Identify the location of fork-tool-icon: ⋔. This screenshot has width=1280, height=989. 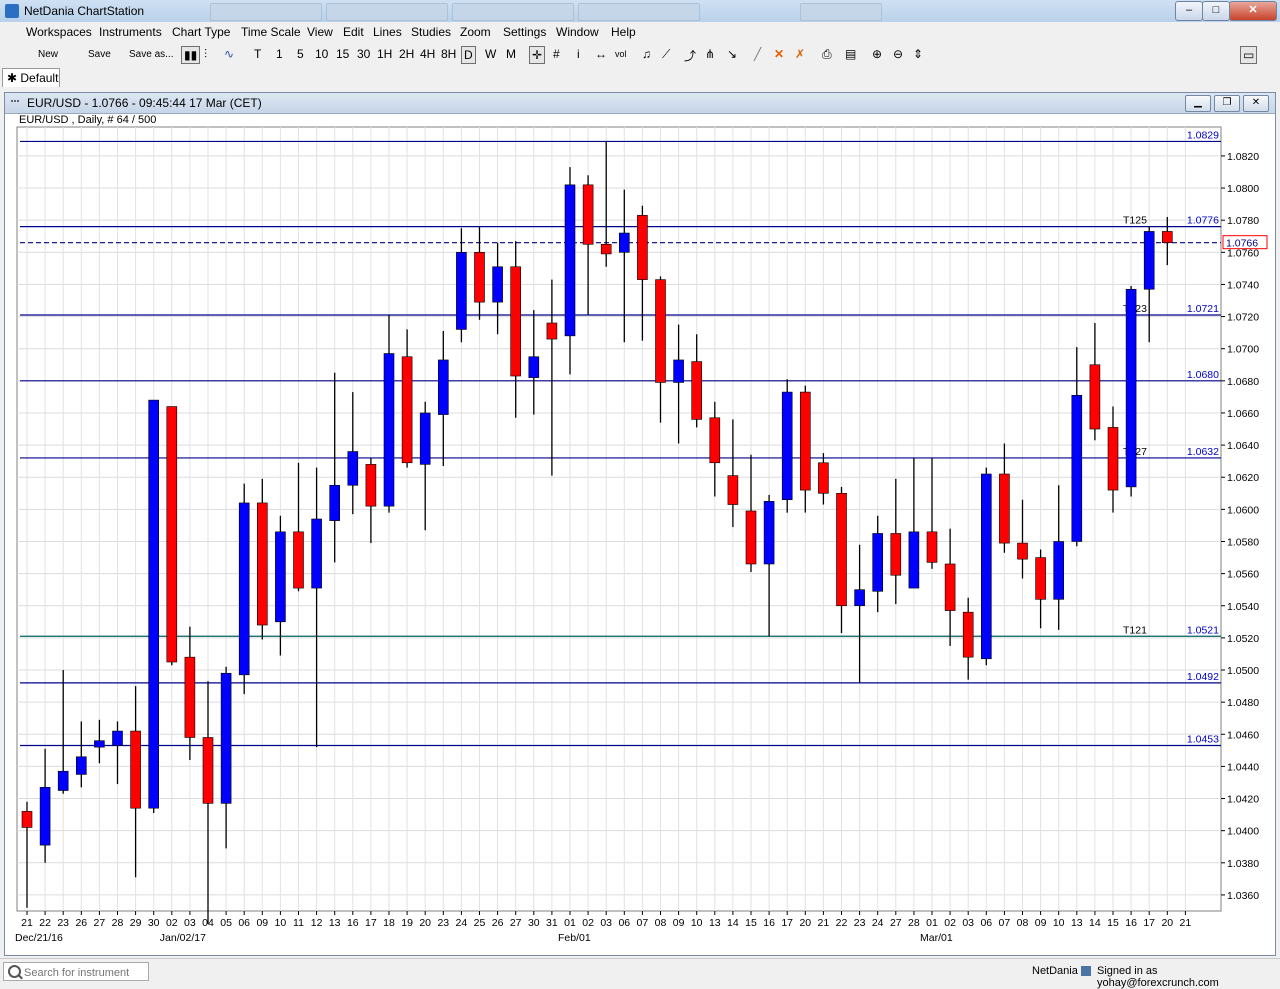
(710, 54).